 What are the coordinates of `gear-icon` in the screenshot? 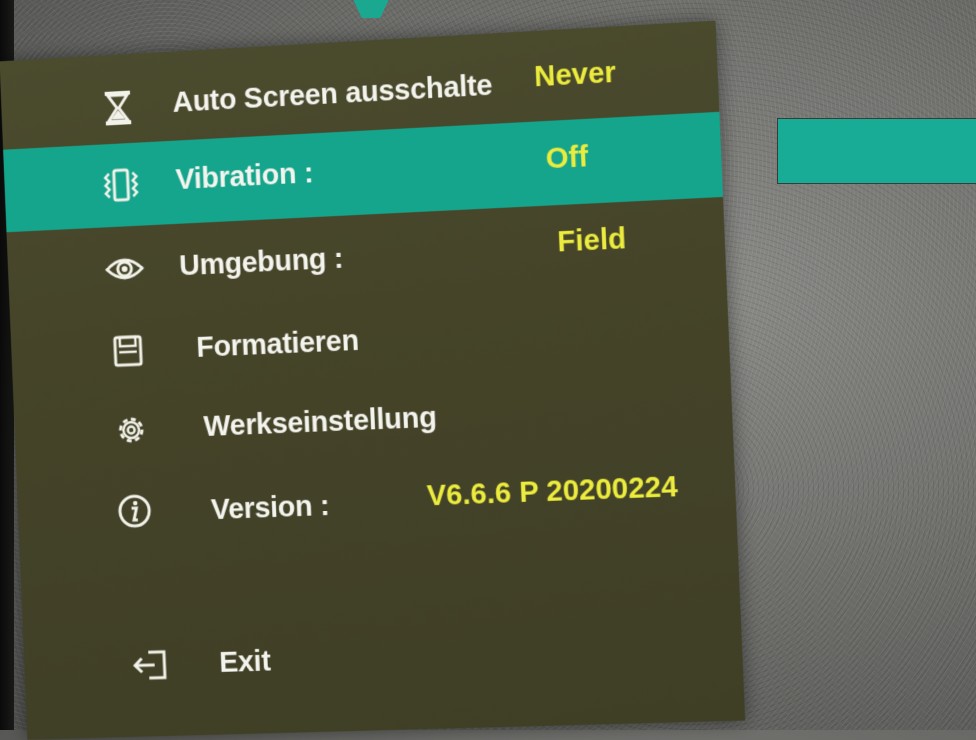 It's located at (131, 429).